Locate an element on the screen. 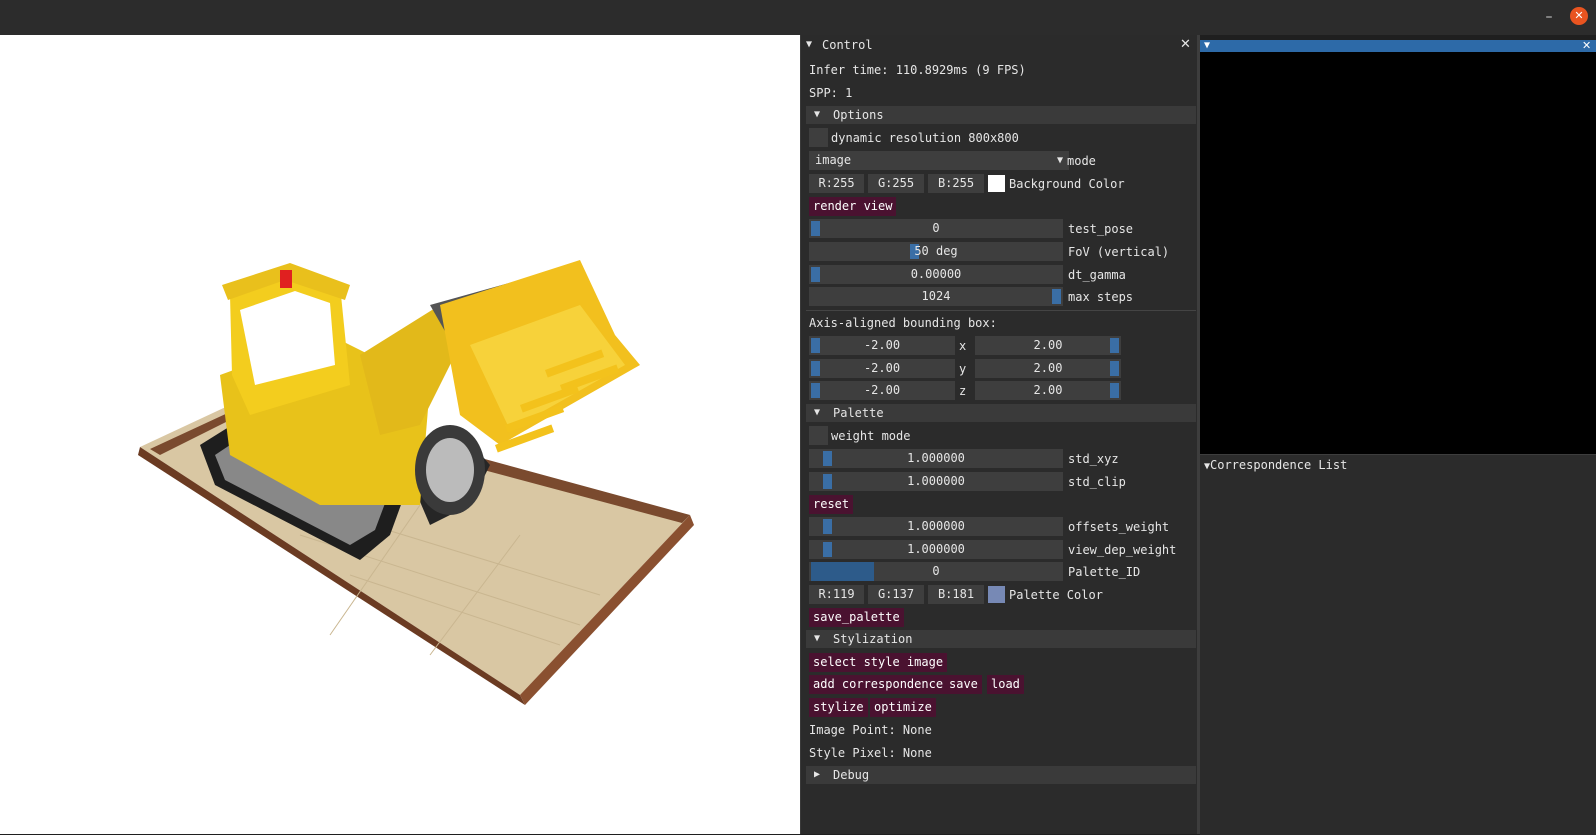  aabb-label: Axis-aligned bounding box: is located at coordinates (903, 323).